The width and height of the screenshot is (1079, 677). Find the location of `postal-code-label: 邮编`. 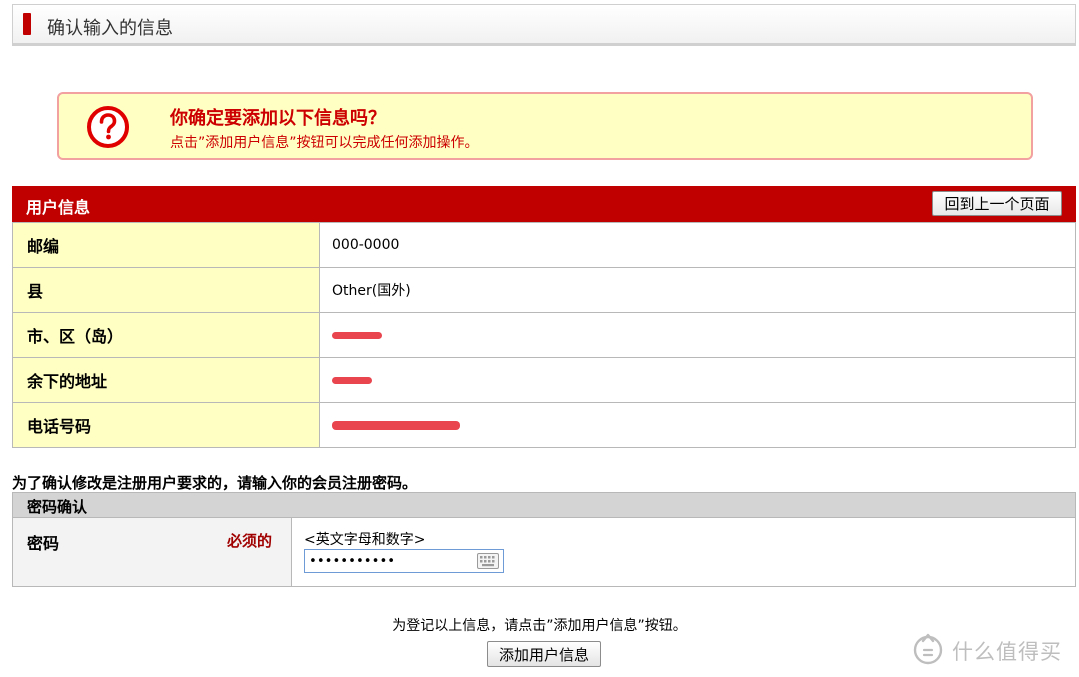

postal-code-label: 邮编 is located at coordinates (166, 245).